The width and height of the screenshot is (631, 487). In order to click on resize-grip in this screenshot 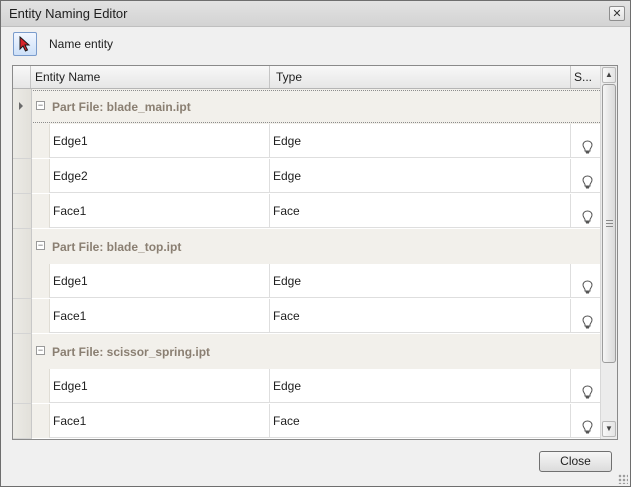, I will do `click(623, 479)`.